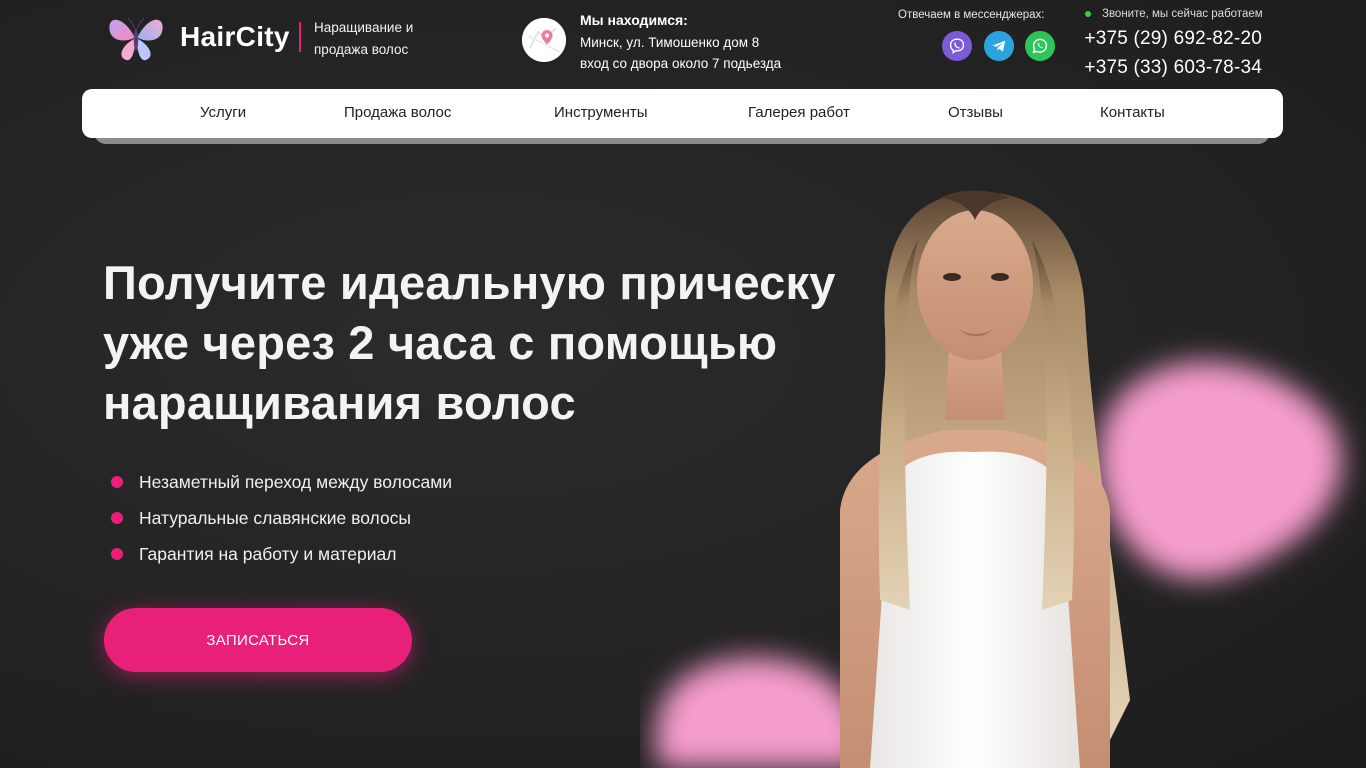 Image resolution: width=1366 pixels, height=768 pixels. What do you see at coordinates (957, 46) in the screenshot?
I see `viber-icon` at bounding box center [957, 46].